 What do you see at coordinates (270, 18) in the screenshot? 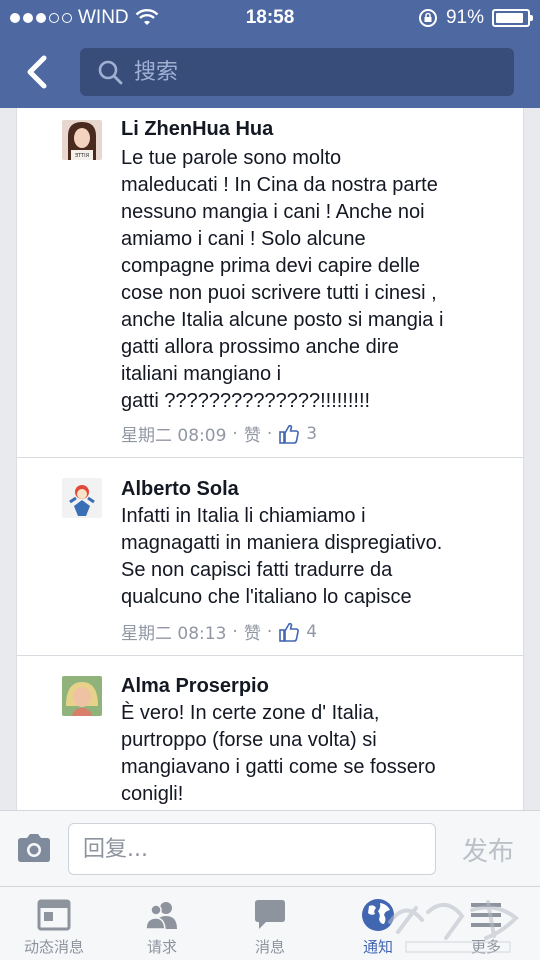
I see `status-bar: WIND 18:58 91%` at bounding box center [270, 18].